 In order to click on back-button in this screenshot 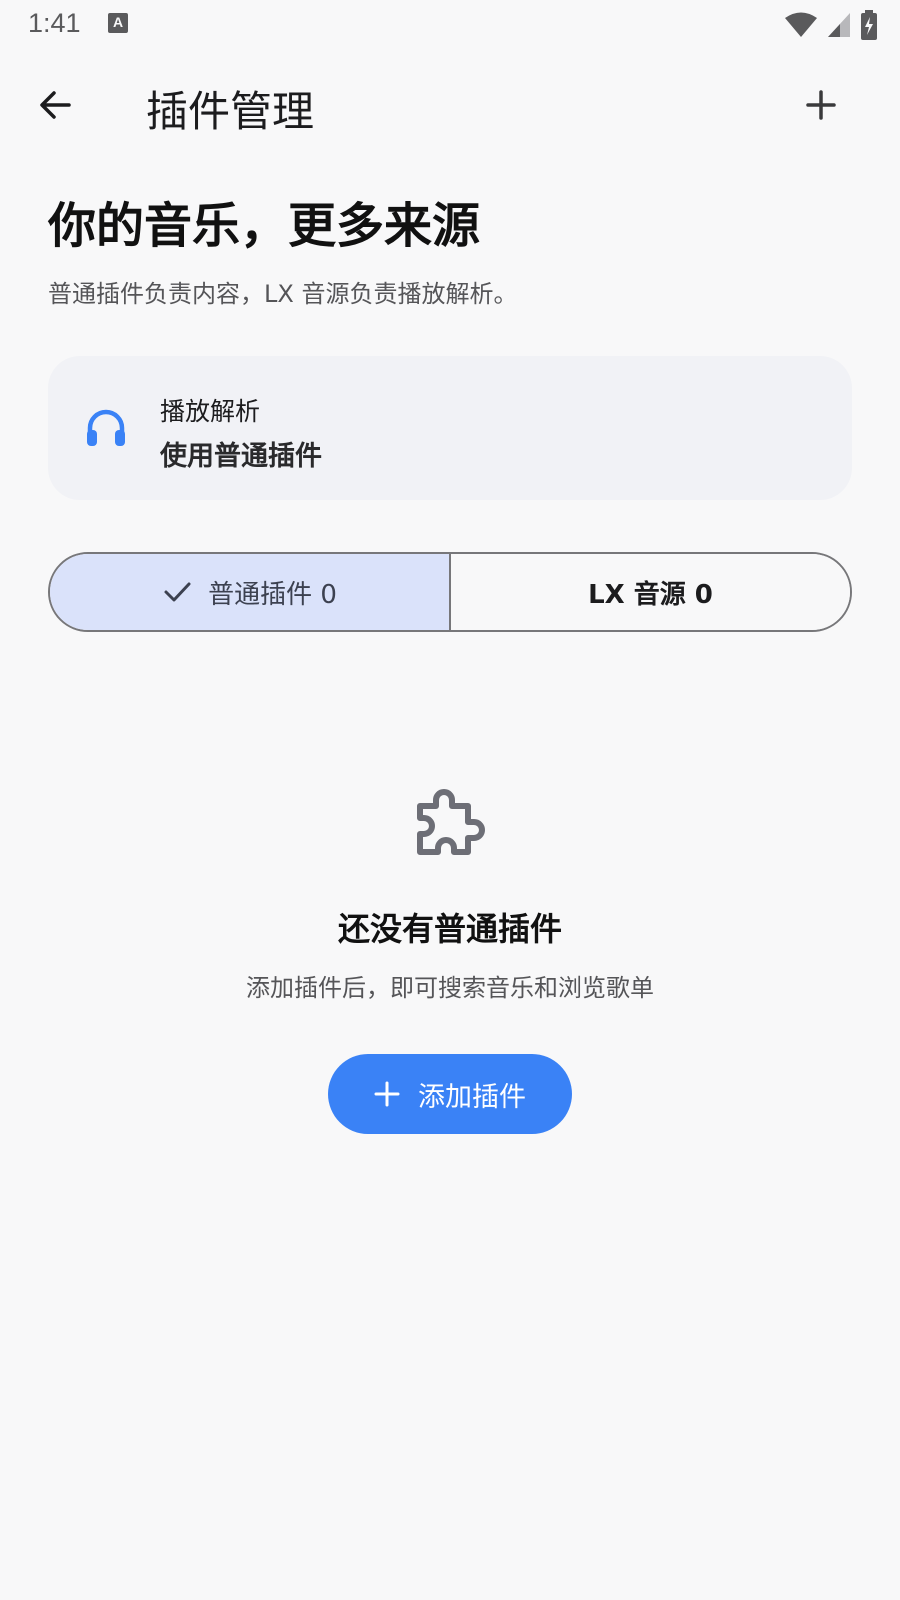, I will do `click(55, 105)`.